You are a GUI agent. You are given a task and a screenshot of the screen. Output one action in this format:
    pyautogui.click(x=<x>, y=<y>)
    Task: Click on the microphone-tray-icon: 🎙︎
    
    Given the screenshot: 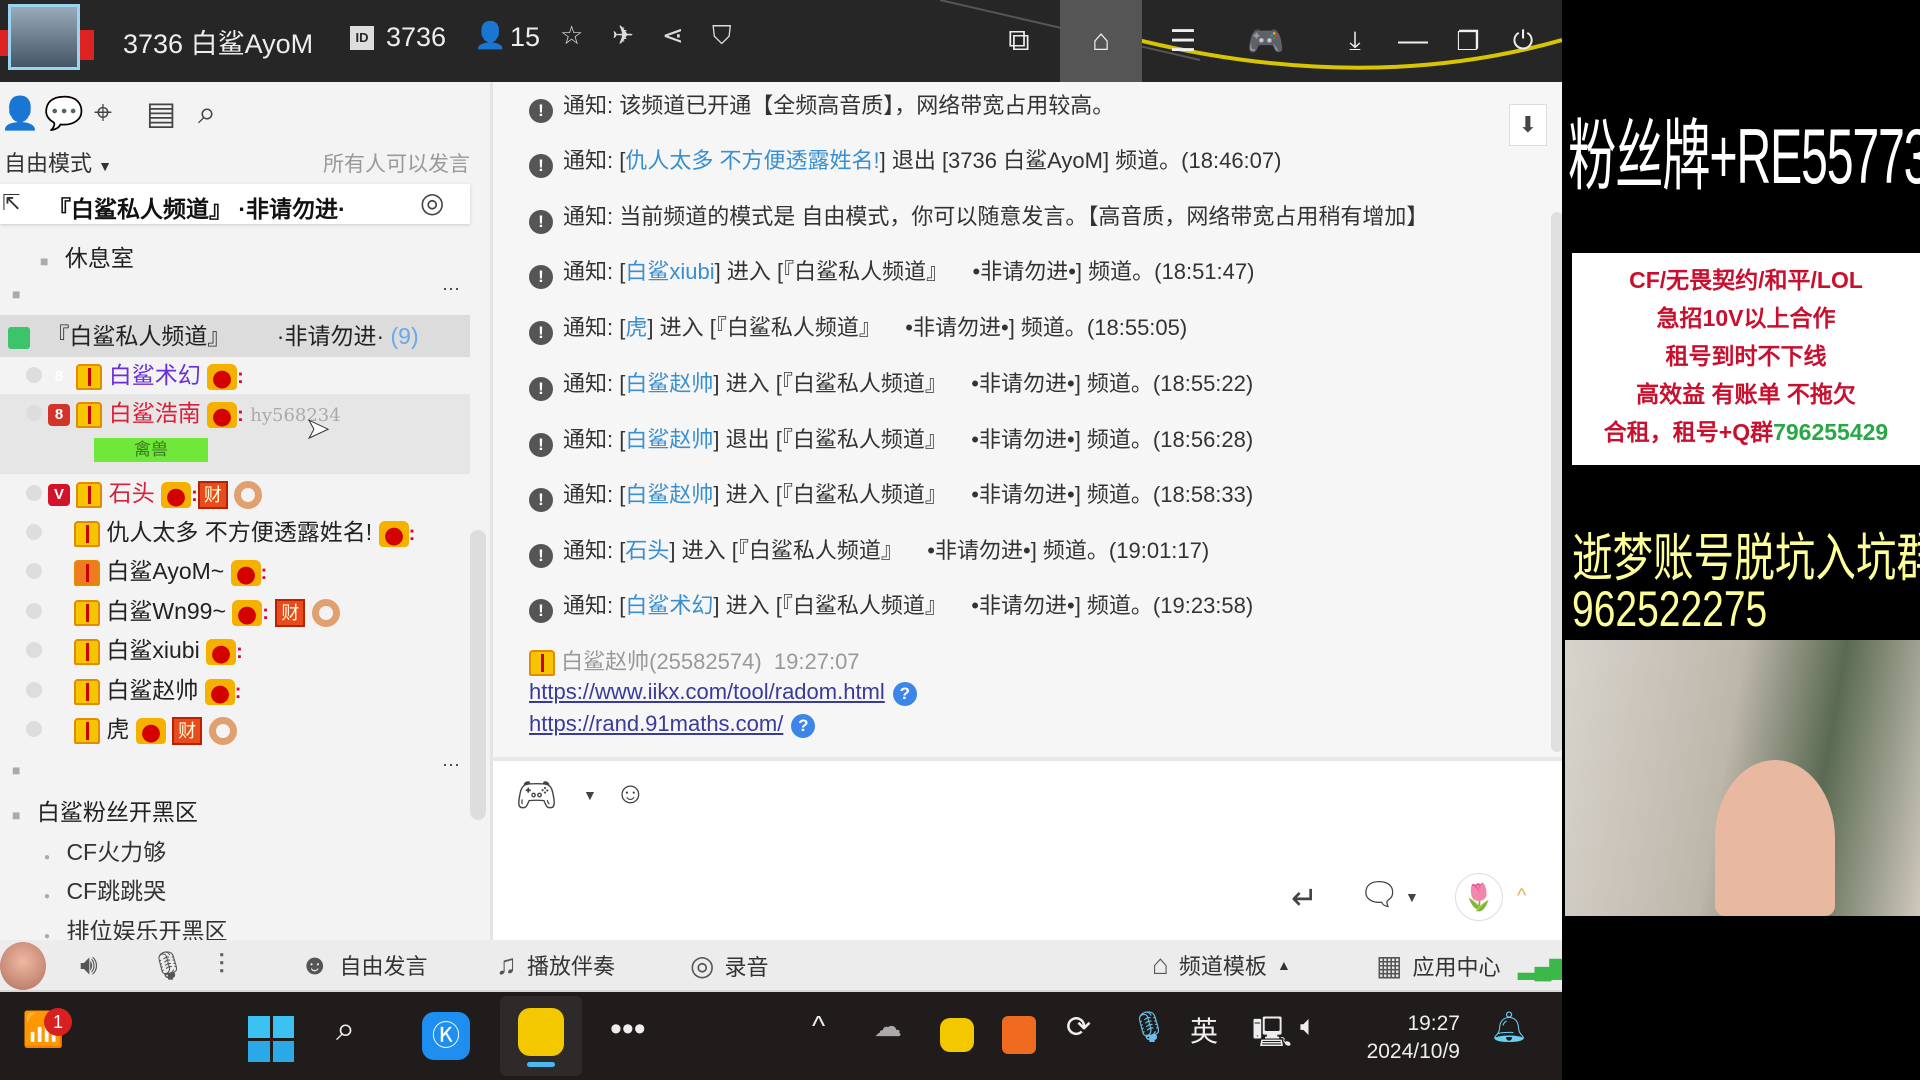 What is the action you would take?
    pyautogui.click(x=1149, y=1027)
    